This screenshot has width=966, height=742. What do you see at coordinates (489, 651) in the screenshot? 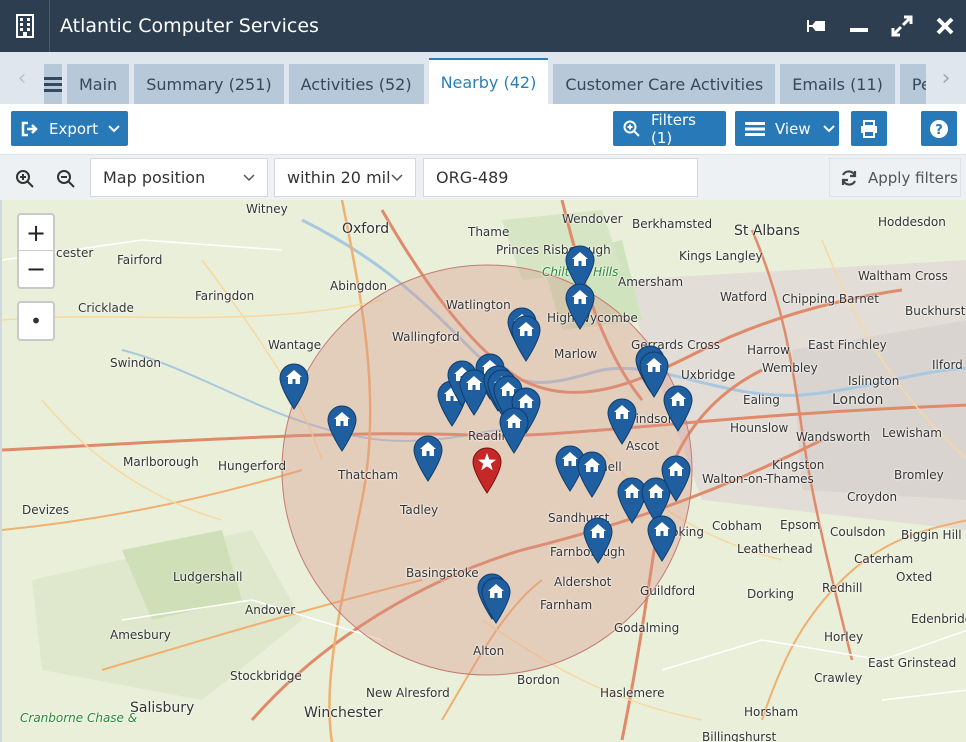
I see `place-label: Alton` at bounding box center [489, 651].